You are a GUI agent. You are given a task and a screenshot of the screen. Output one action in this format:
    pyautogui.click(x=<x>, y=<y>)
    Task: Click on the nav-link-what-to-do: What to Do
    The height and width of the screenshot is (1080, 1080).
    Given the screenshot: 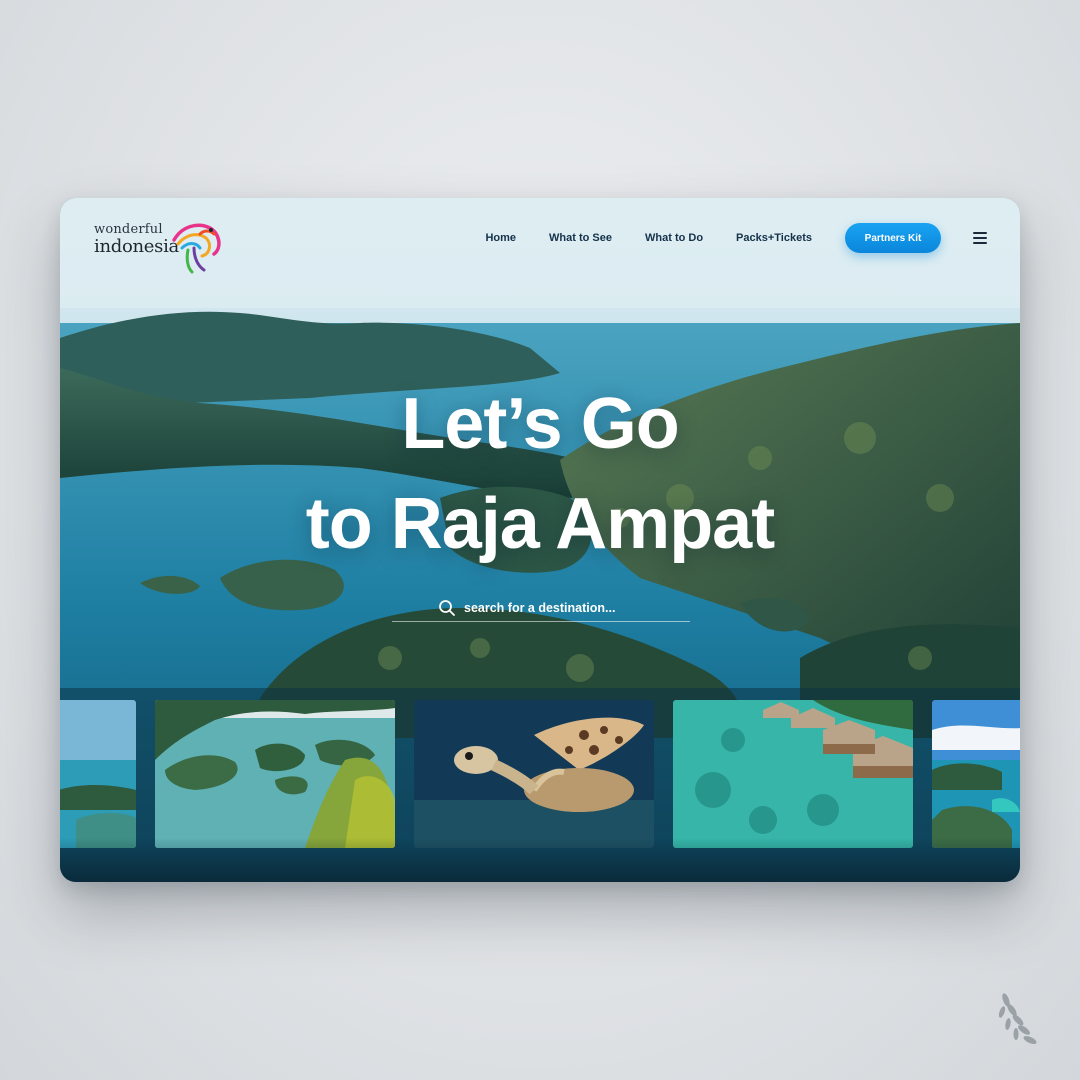 What is the action you would take?
    pyautogui.click(x=674, y=238)
    